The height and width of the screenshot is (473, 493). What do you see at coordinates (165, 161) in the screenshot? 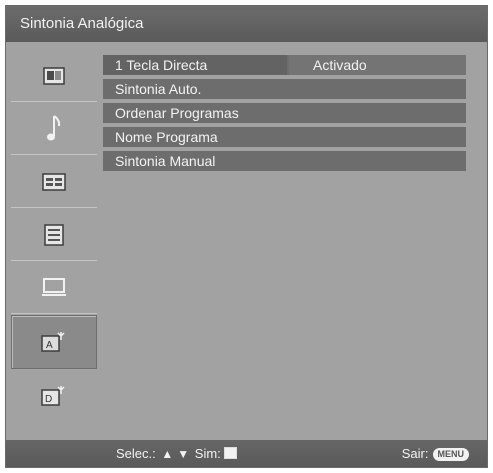
I see `menu-item-label: Sintonia Manual` at bounding box center [165, 161].